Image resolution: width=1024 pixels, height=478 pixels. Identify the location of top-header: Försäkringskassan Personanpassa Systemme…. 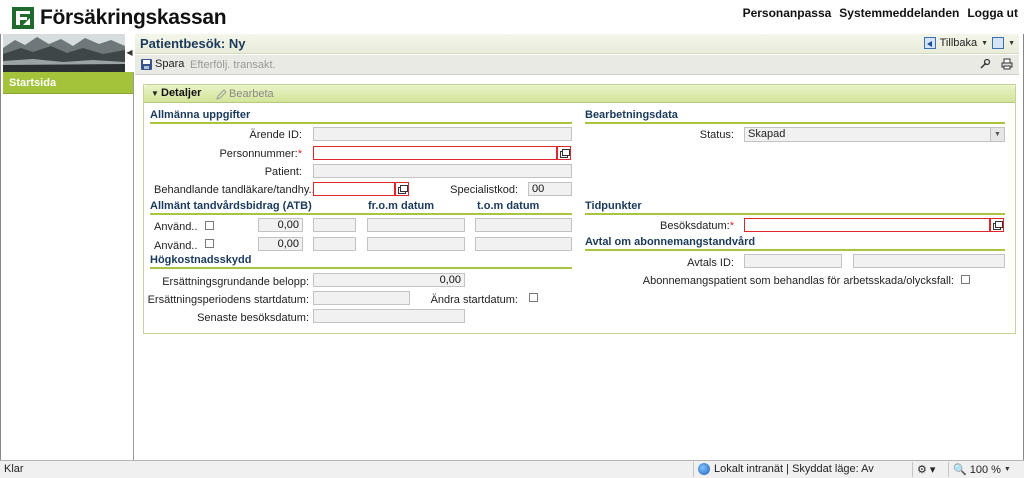
(512, 17).